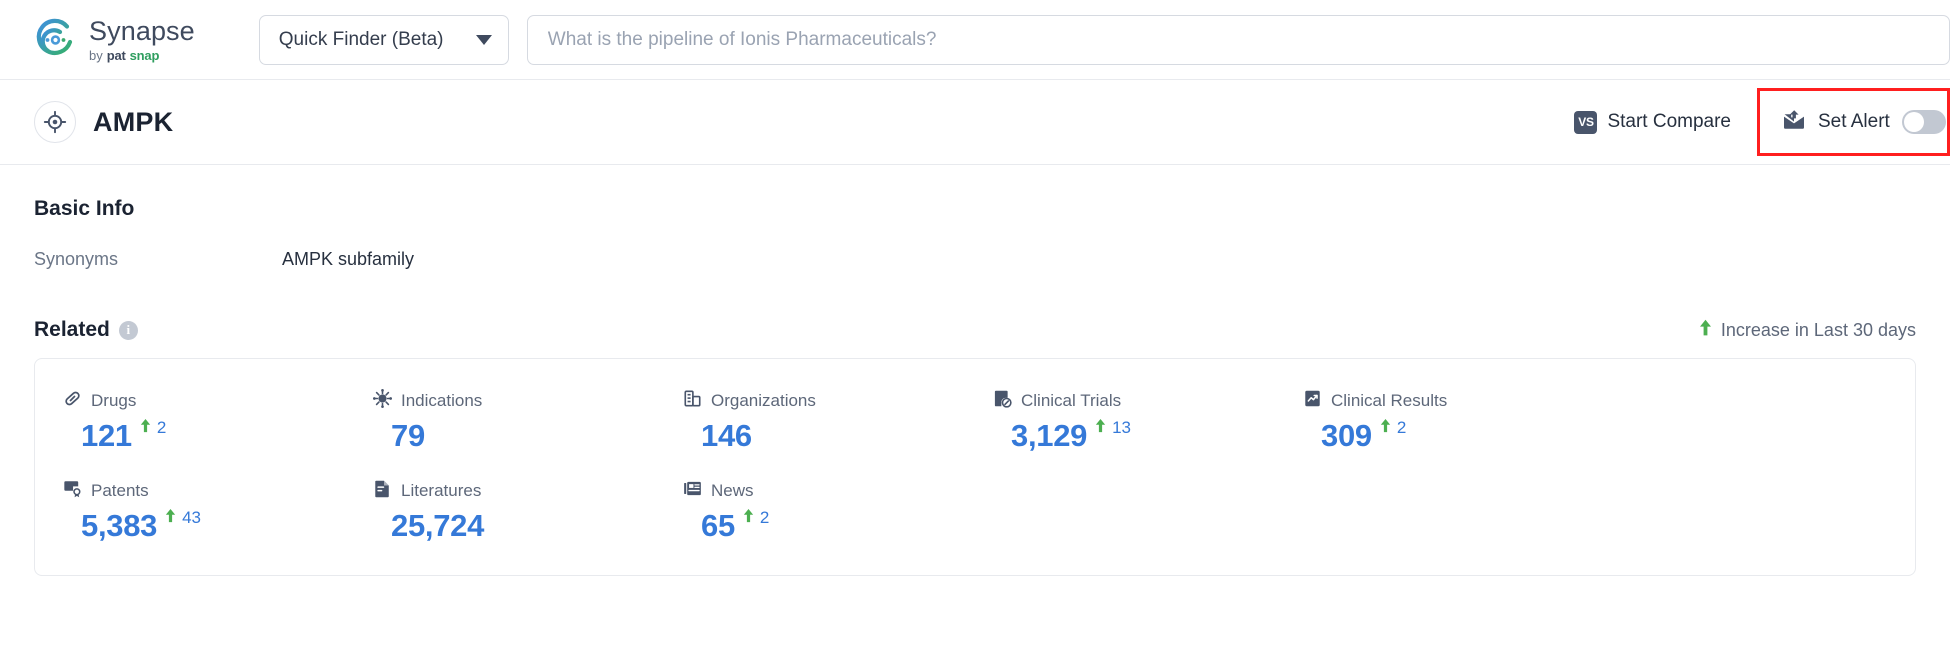 The width and height of the screenshot is (1950, 664). I want to click on brand-by-text: by, so click(96, 55).